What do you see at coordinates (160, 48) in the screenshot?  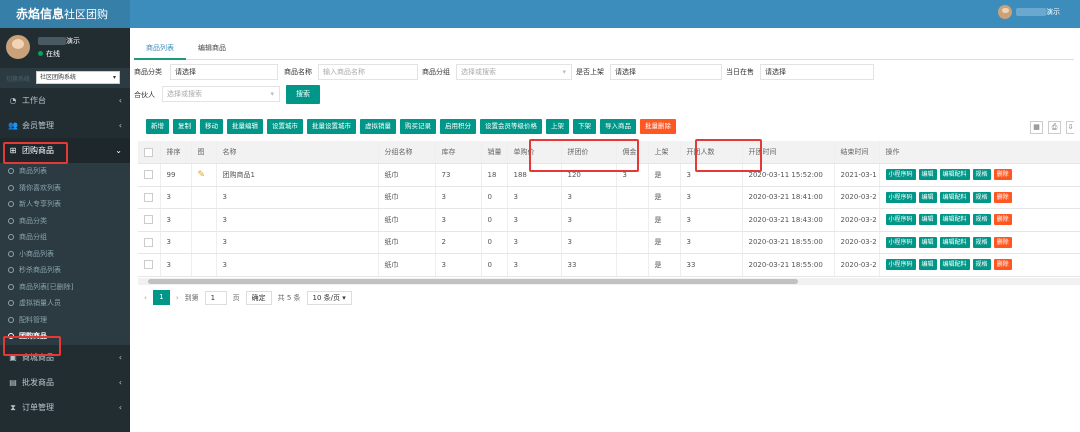 I see `tab-product-list: 商品列表` at bounding box center [160, 48].